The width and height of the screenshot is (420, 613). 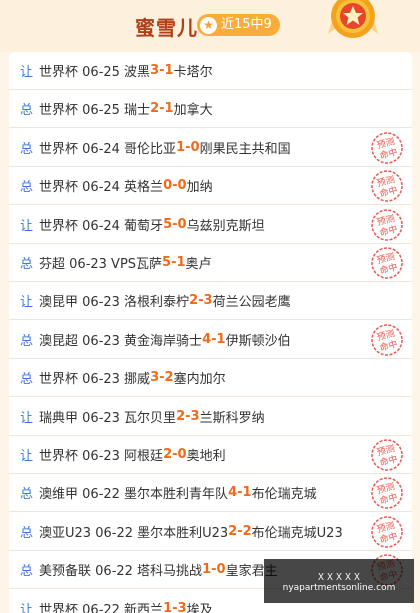 What do you see at coordinates (251, 303) in the screenshot?
I see `away-team: 荷兰公园老鹰` at bounding box center [251, 303].